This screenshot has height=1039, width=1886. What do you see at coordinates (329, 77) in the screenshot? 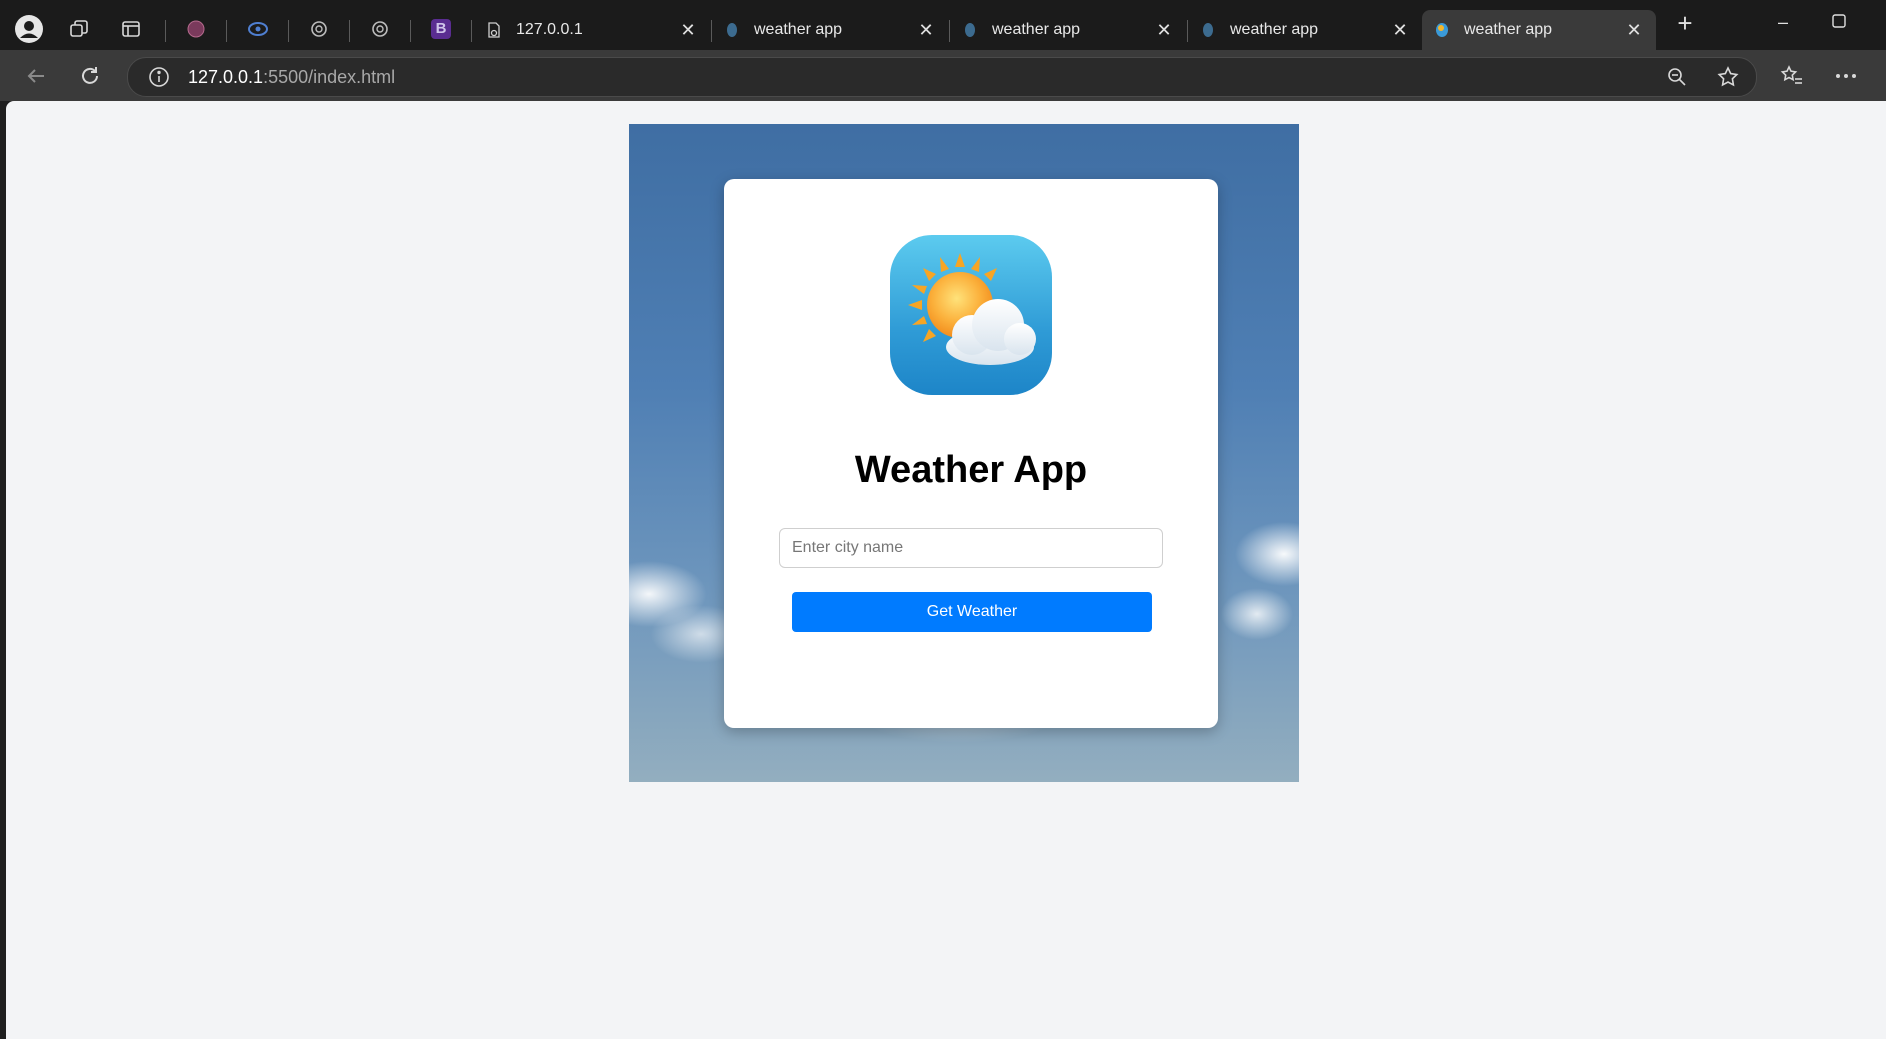
I see `url-path: :5500/index.html` at bounding box center [329, 77].